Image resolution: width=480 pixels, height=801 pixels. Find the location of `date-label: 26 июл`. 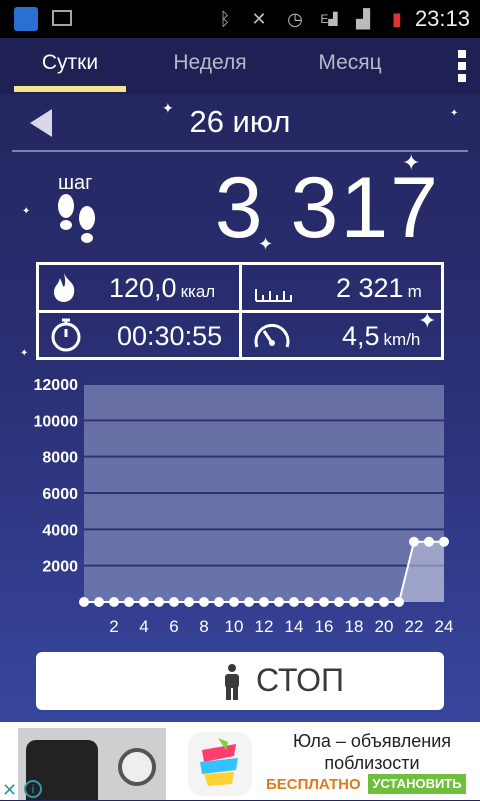

date-label: 26 июл is located at coordinates (240, 121).